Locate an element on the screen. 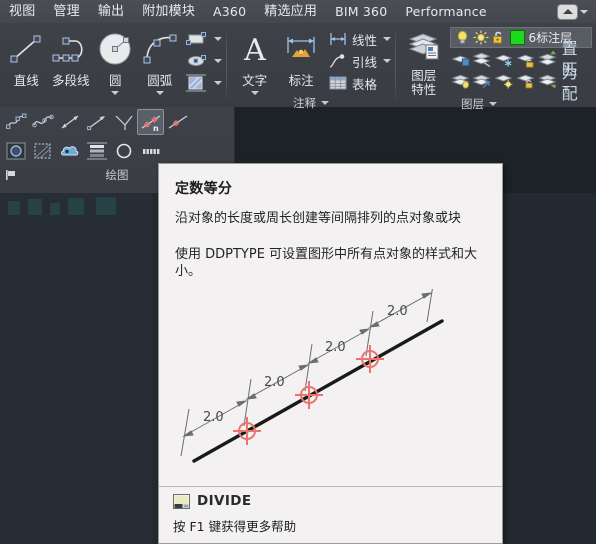  tab-a360: A360 is located at coordinates (229, 11).